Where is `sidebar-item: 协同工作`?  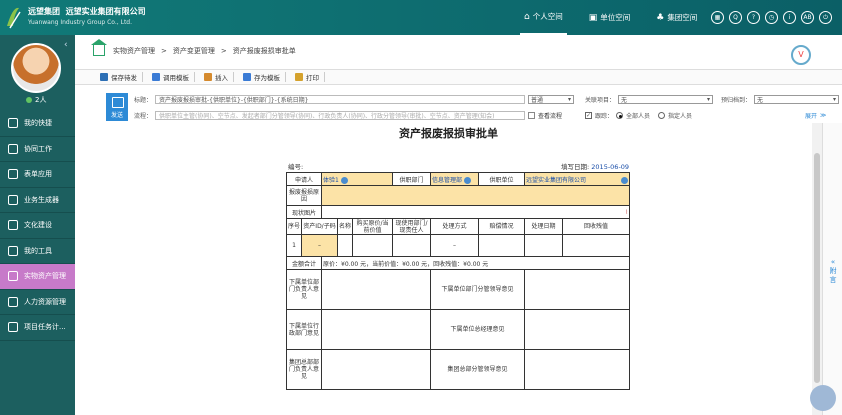 sidebar-item: 协同工作 is located at coordinates (37, 149).